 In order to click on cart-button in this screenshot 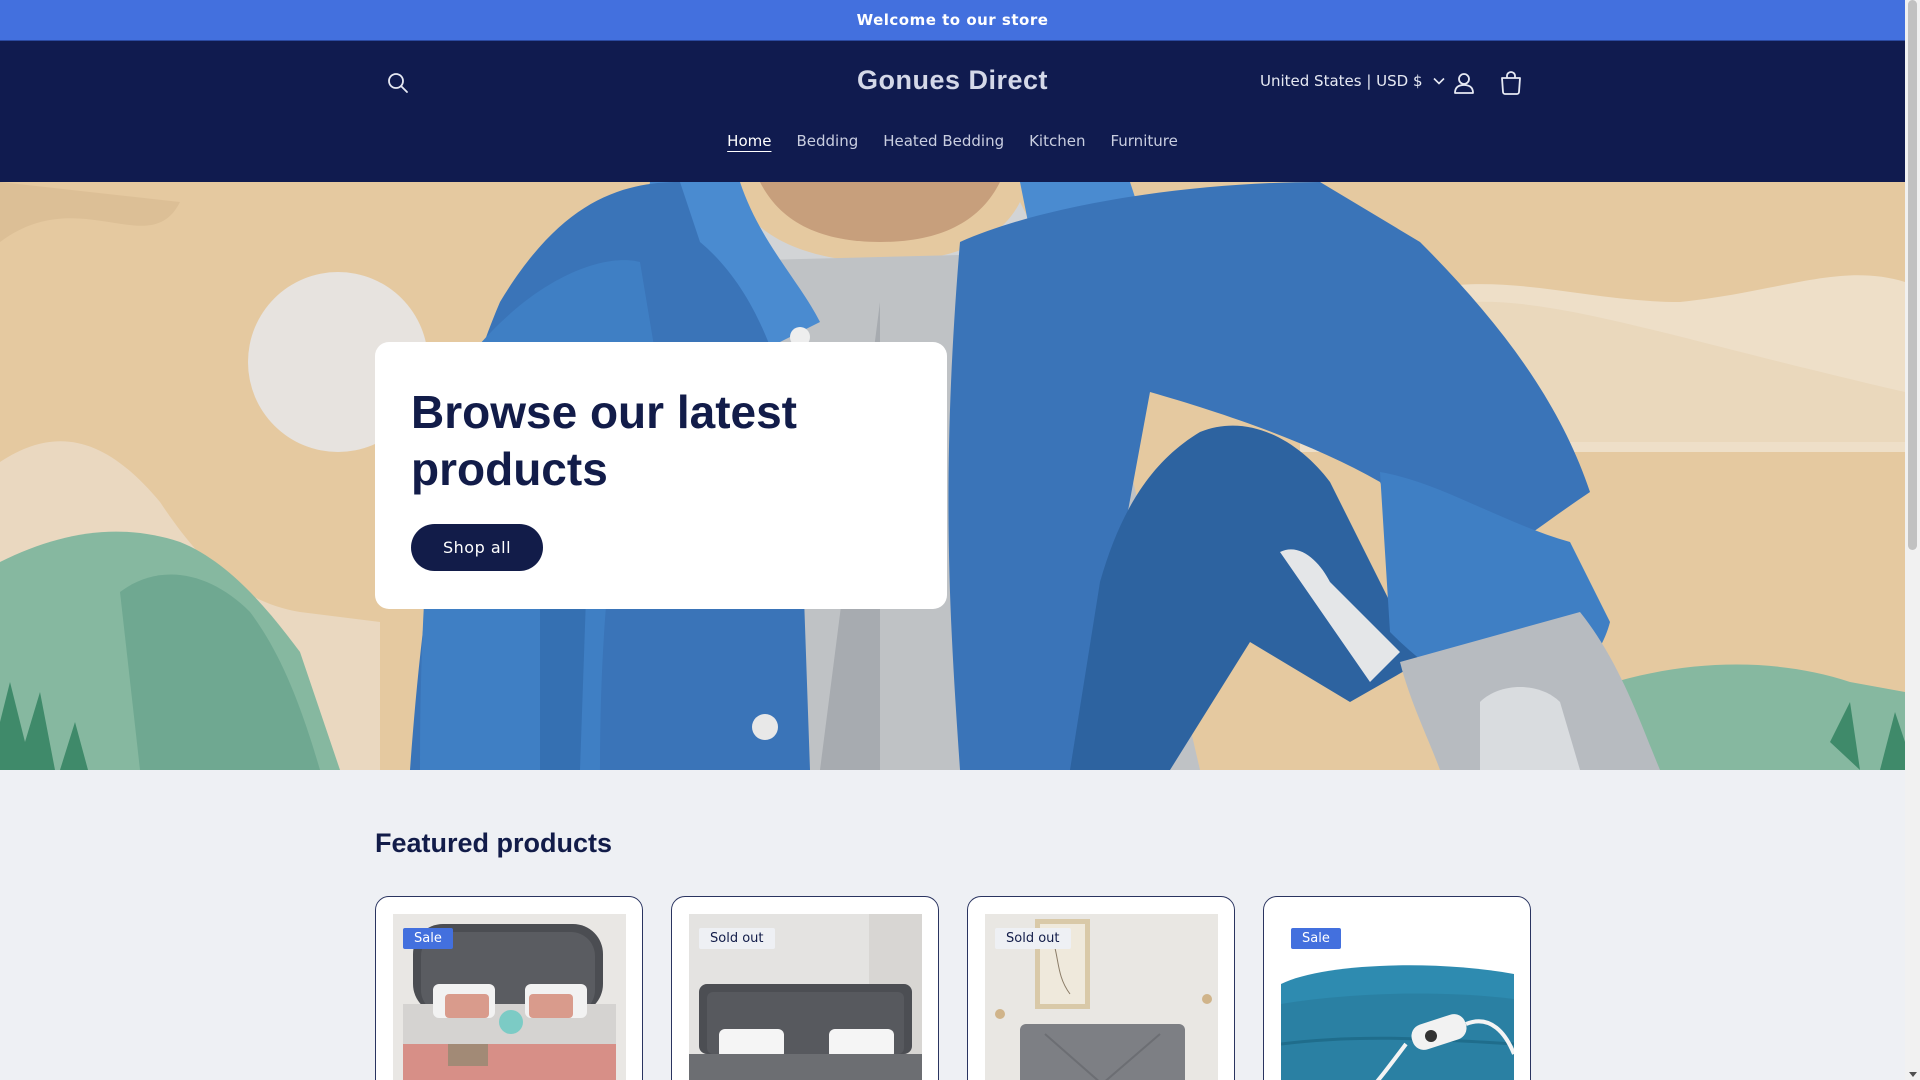, I will do `click(1511, 83)`.